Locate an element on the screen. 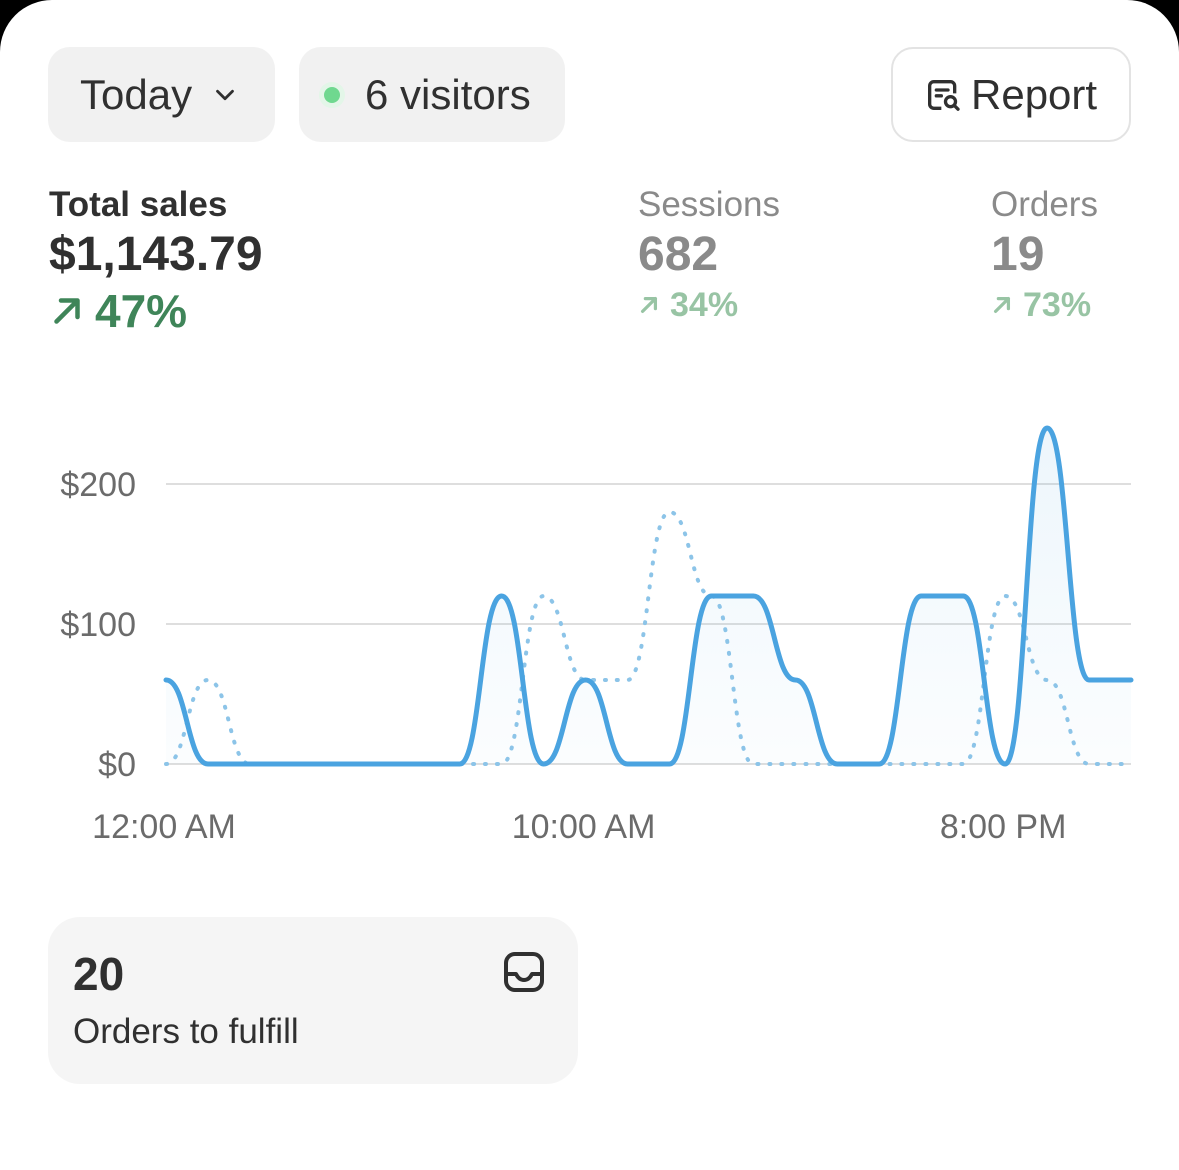 The width and height of the screenshot is (1179, 1170). orders-delta: 73% is located at coordinates (1044, 305).